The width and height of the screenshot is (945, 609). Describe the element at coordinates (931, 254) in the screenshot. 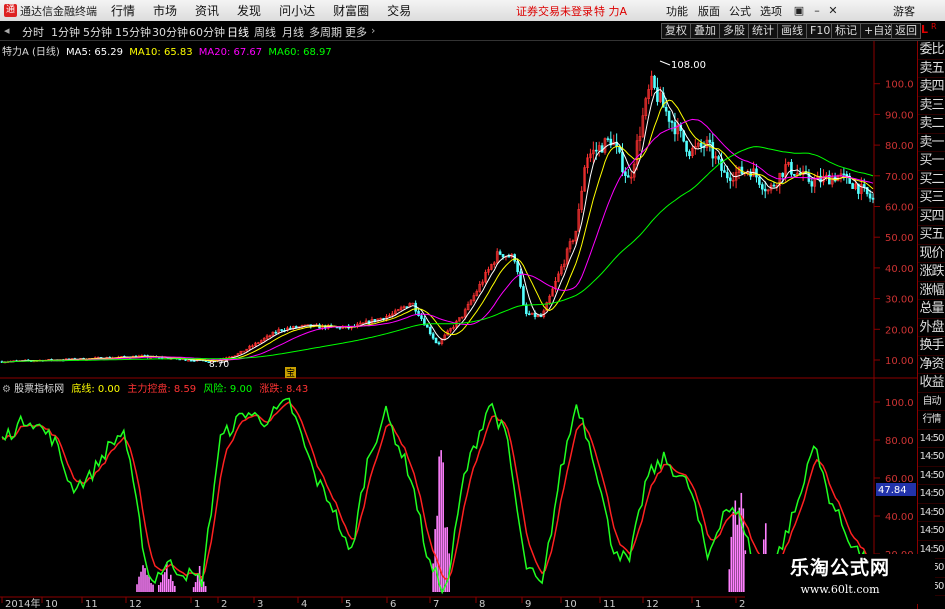

I see `side-panel-item: 现价` at that location.